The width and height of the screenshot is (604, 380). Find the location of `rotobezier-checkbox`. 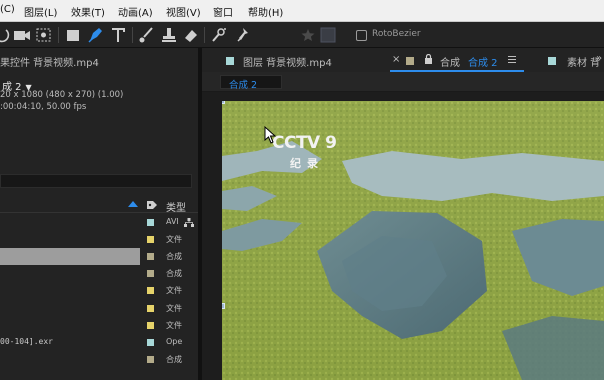

rotobezier-checkbox is located at coordinates (361, 35).